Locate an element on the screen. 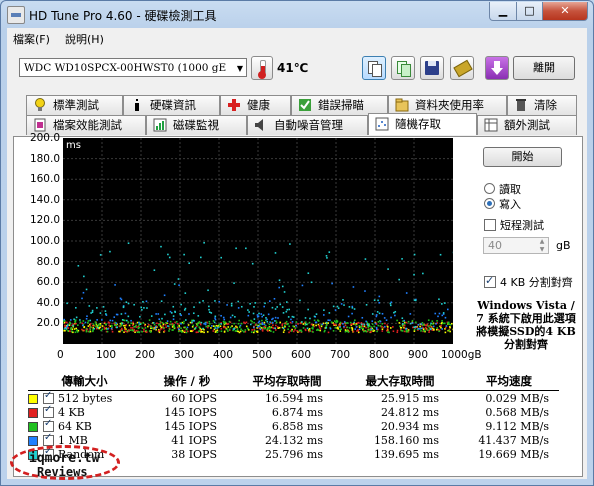 The height and width of the screenshot is (486, 594). tab-info: 硬碟資訊 is located at coordinates (171, 105).